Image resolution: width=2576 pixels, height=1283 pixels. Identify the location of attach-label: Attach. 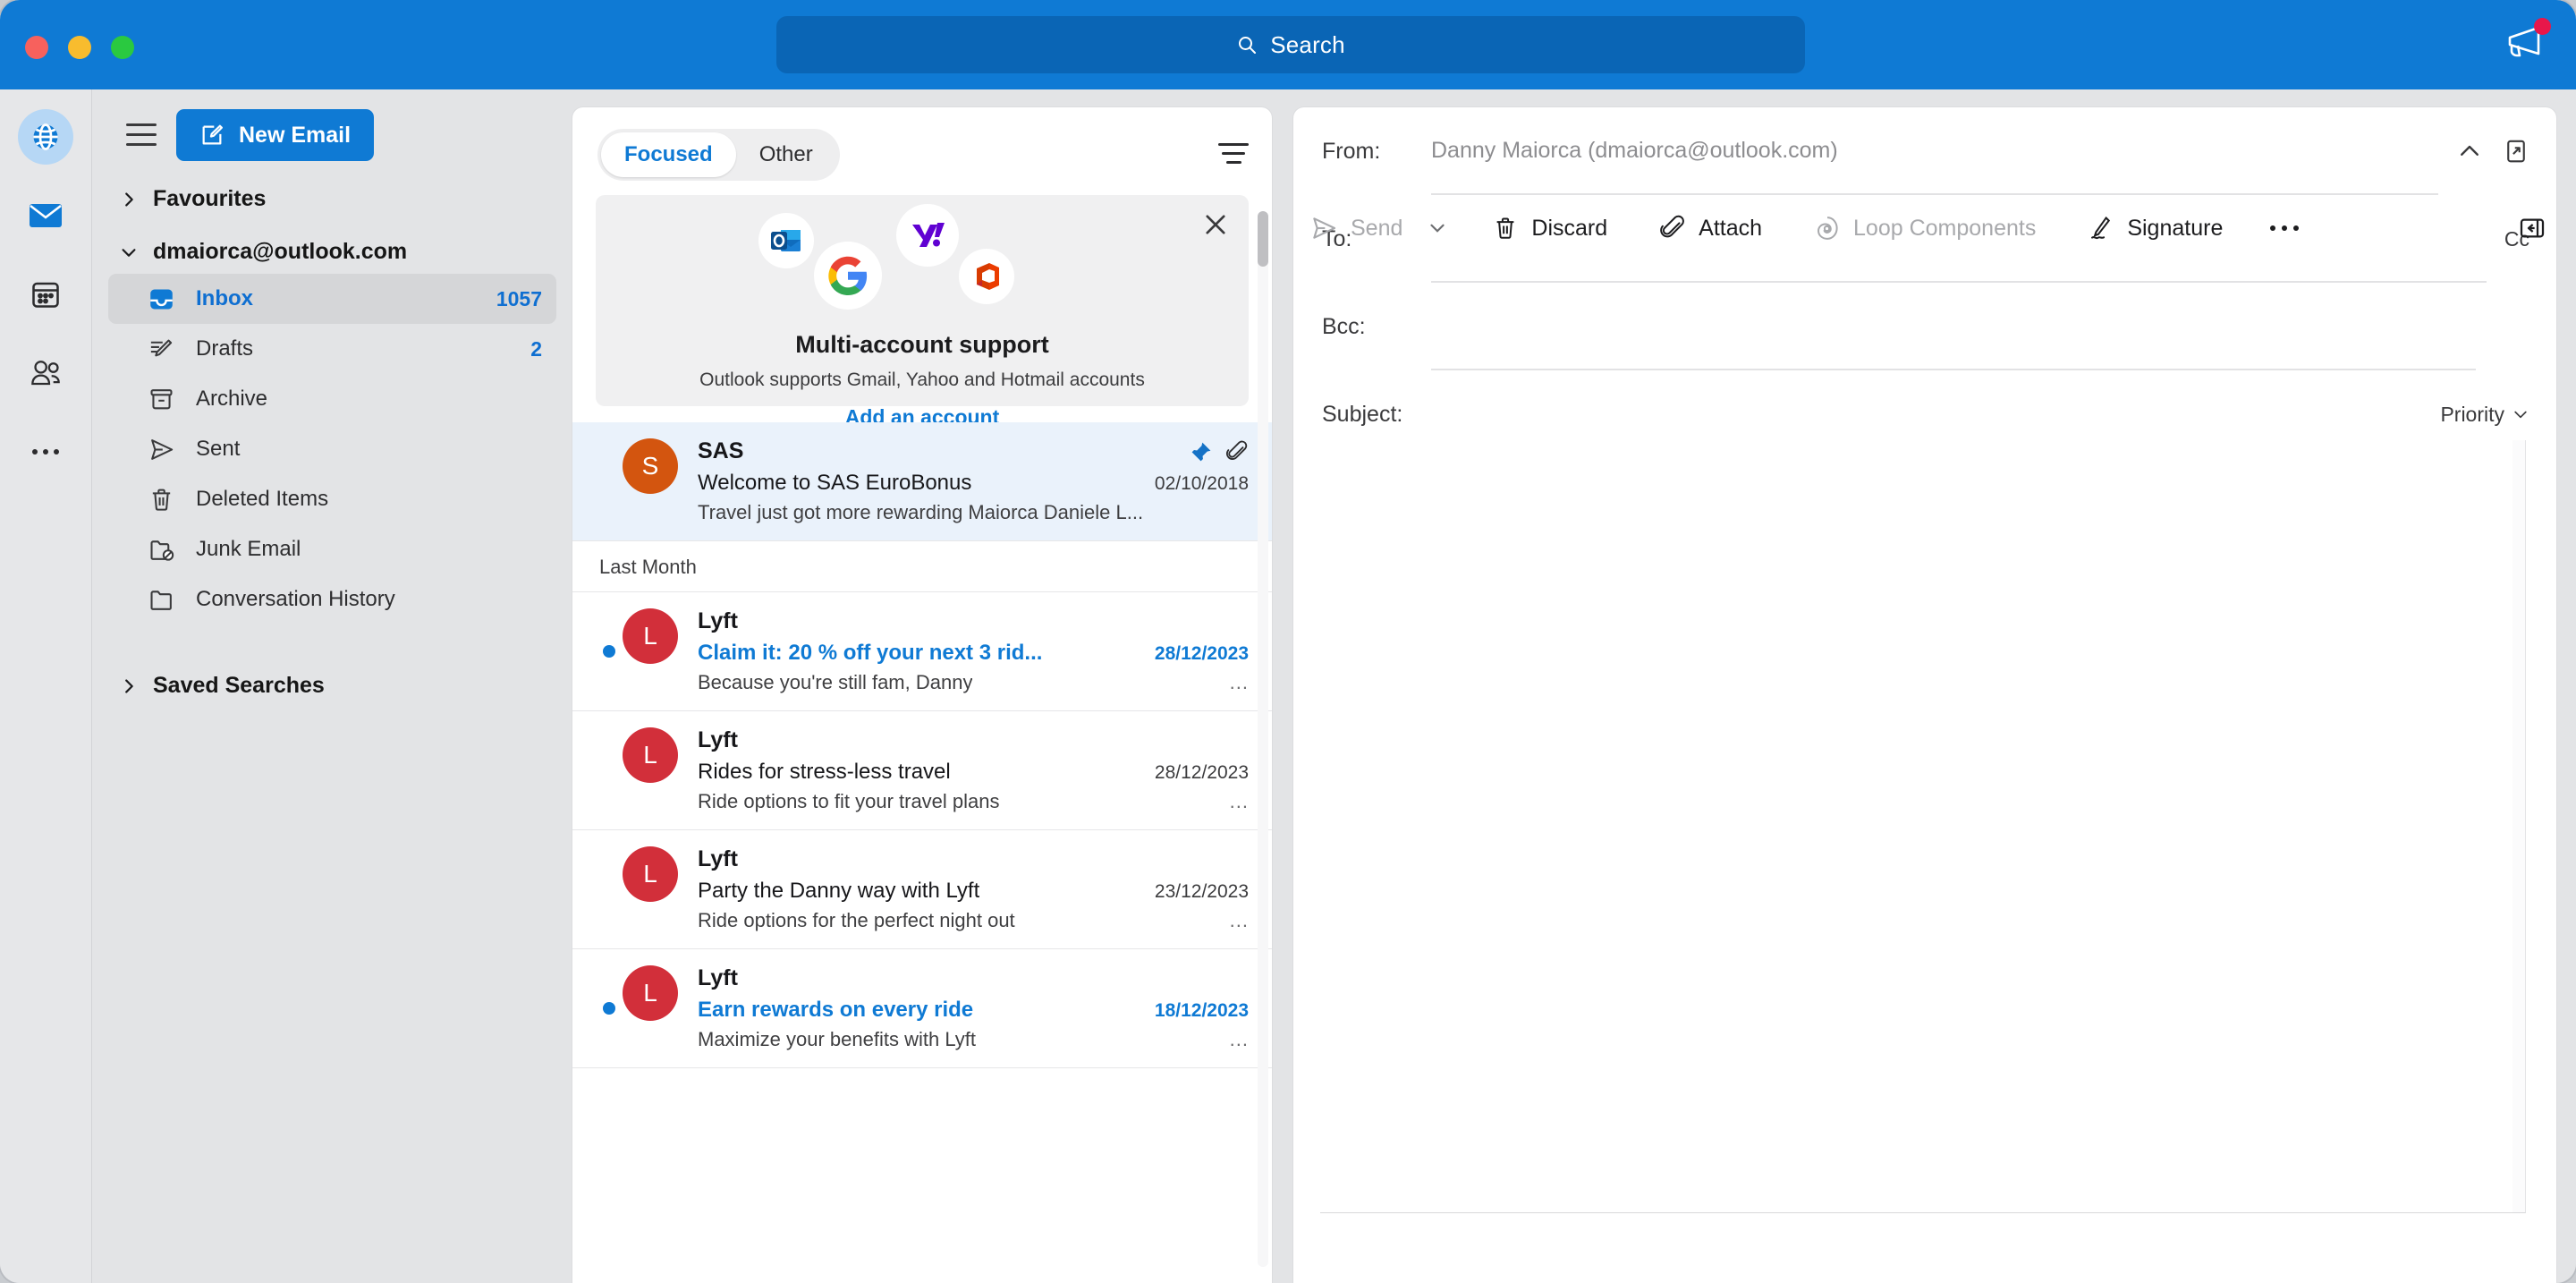
(1731, 228).